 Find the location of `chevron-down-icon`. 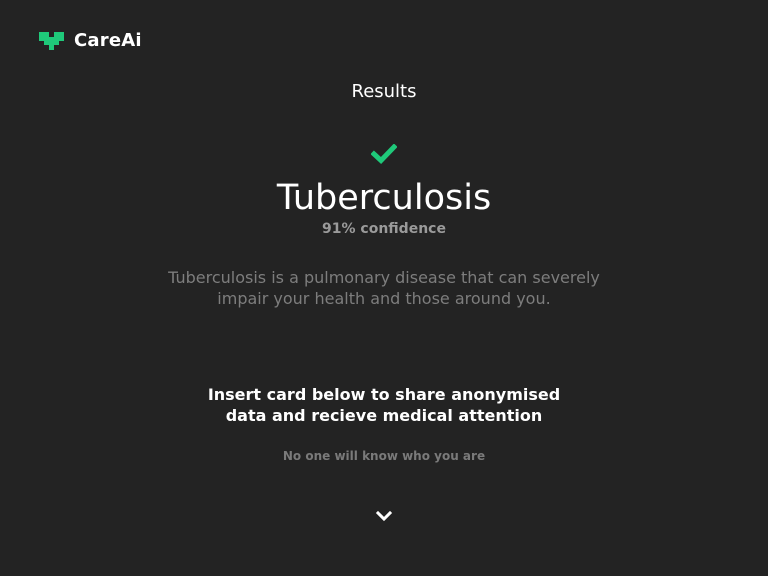

chevron-down-icon is located at coordinates (384, 516).